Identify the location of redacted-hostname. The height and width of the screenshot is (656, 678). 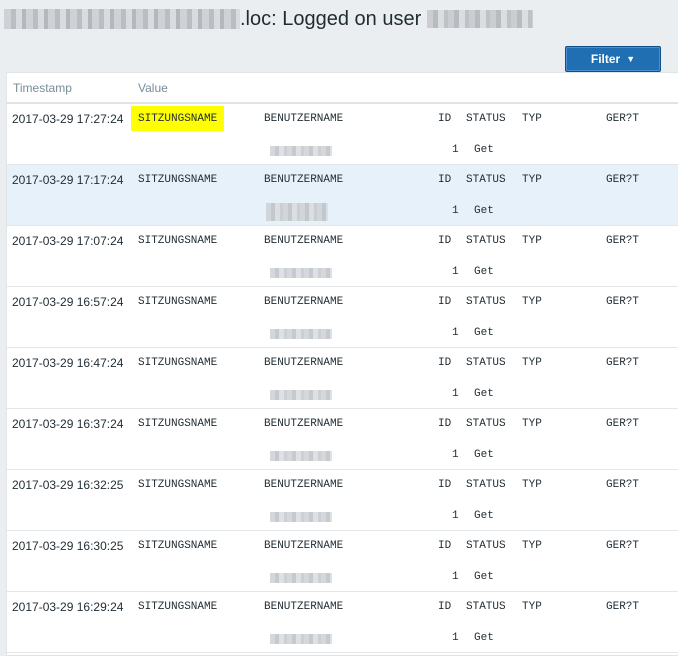
(122, 19).